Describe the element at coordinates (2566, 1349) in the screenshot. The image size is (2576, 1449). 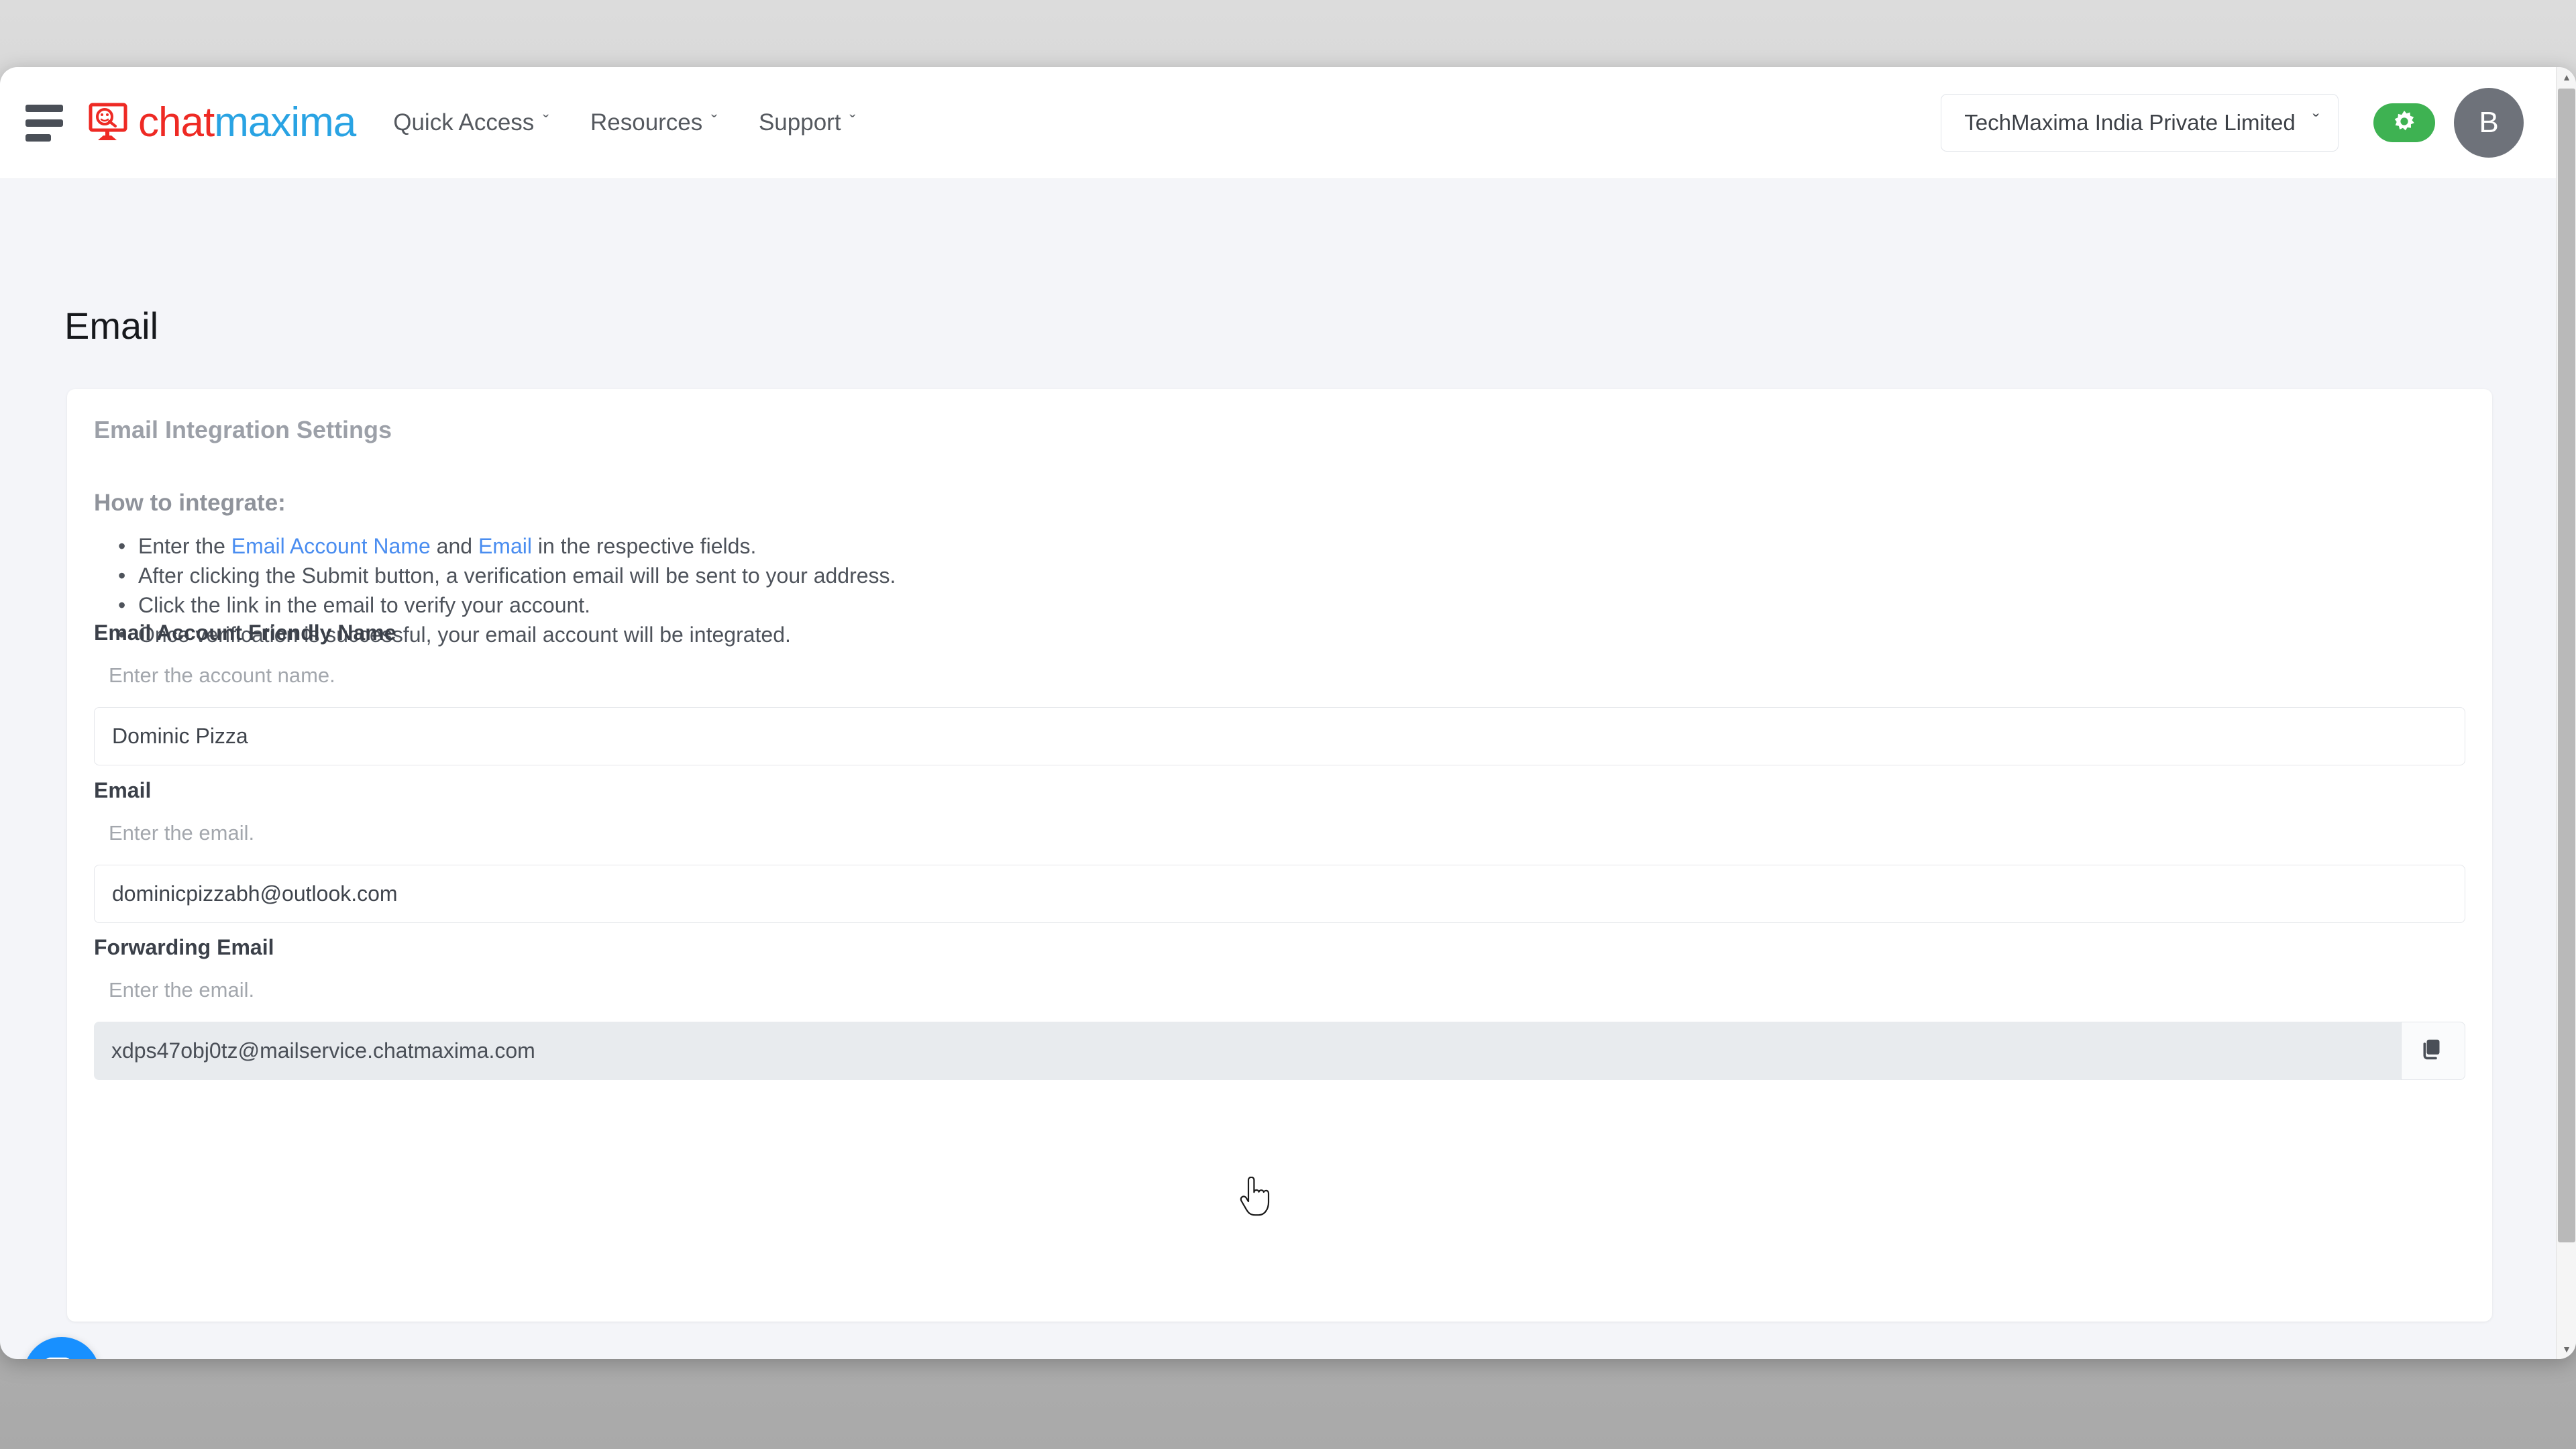
I see `scroll-down-arrow: ▼` at that location.